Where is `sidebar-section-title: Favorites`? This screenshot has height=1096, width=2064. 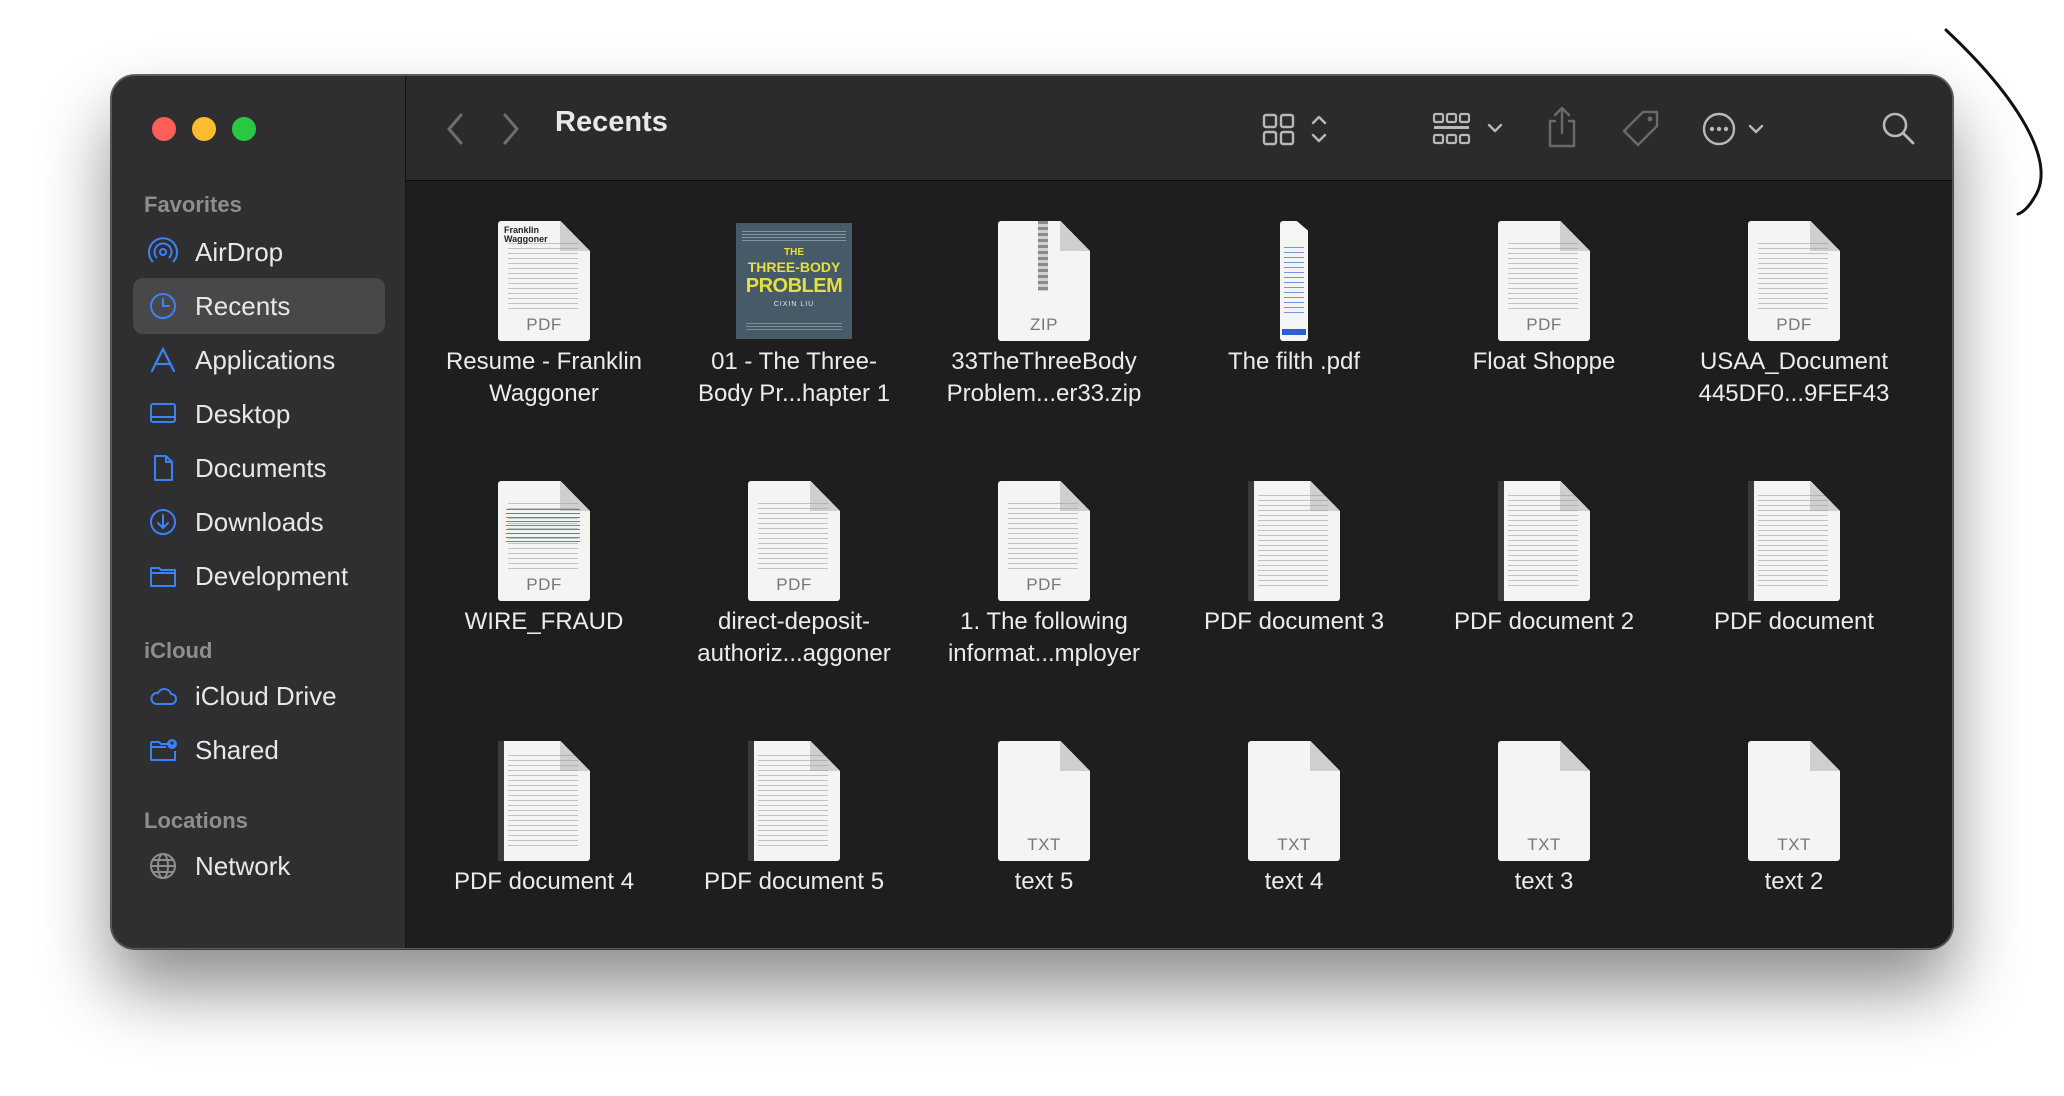
sidebar-section-title: Favorites is located at coordinates (193, 204).